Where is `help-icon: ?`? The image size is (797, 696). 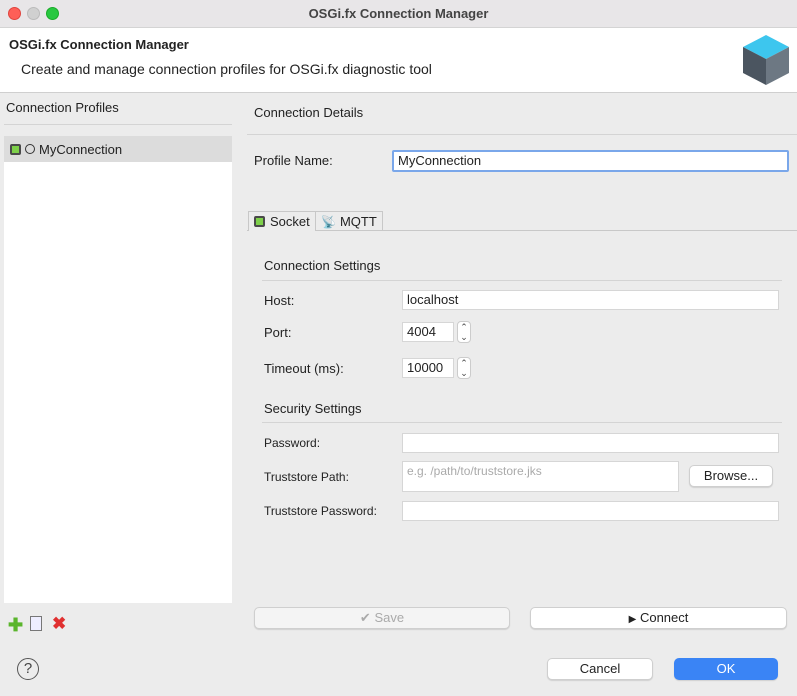
help-icon: ? is located at coordinates (28, 669).